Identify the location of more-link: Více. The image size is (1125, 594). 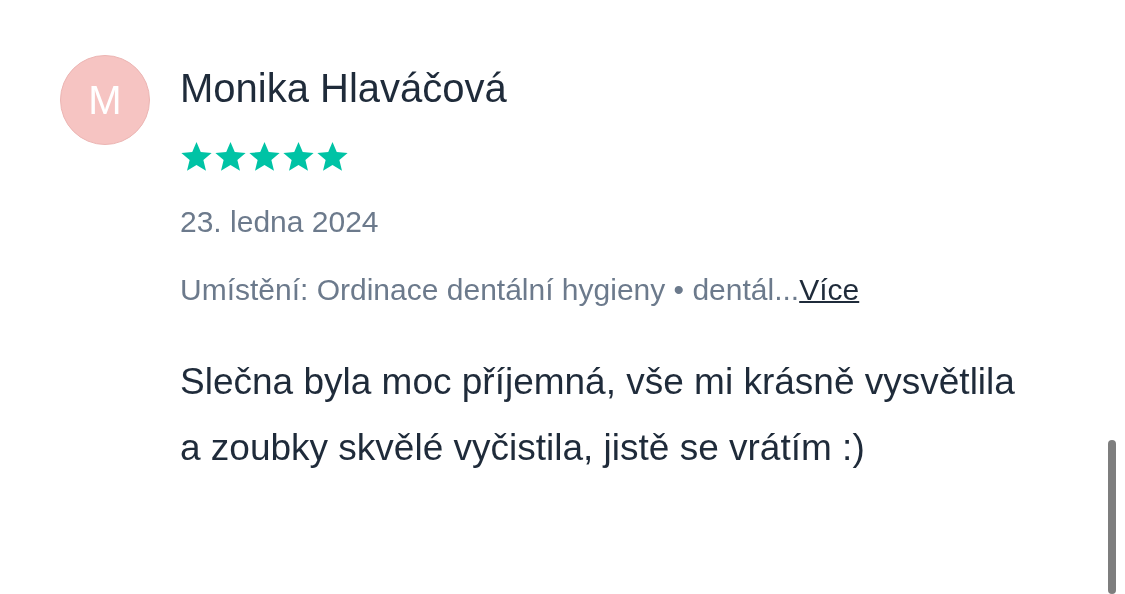
(829, 290).